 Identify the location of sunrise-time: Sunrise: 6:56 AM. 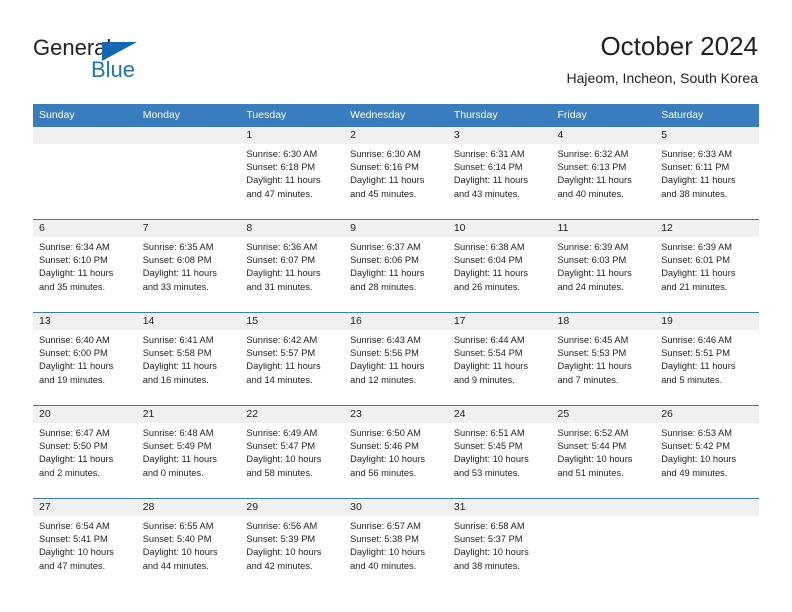
(282, 526).